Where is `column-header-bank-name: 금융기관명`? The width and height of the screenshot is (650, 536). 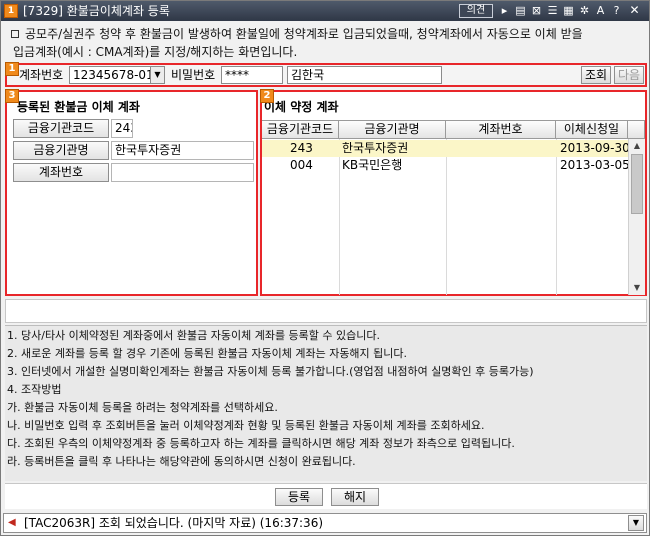 column-header-bank-name: 금융기관명 is located at coordinates (392, 130).